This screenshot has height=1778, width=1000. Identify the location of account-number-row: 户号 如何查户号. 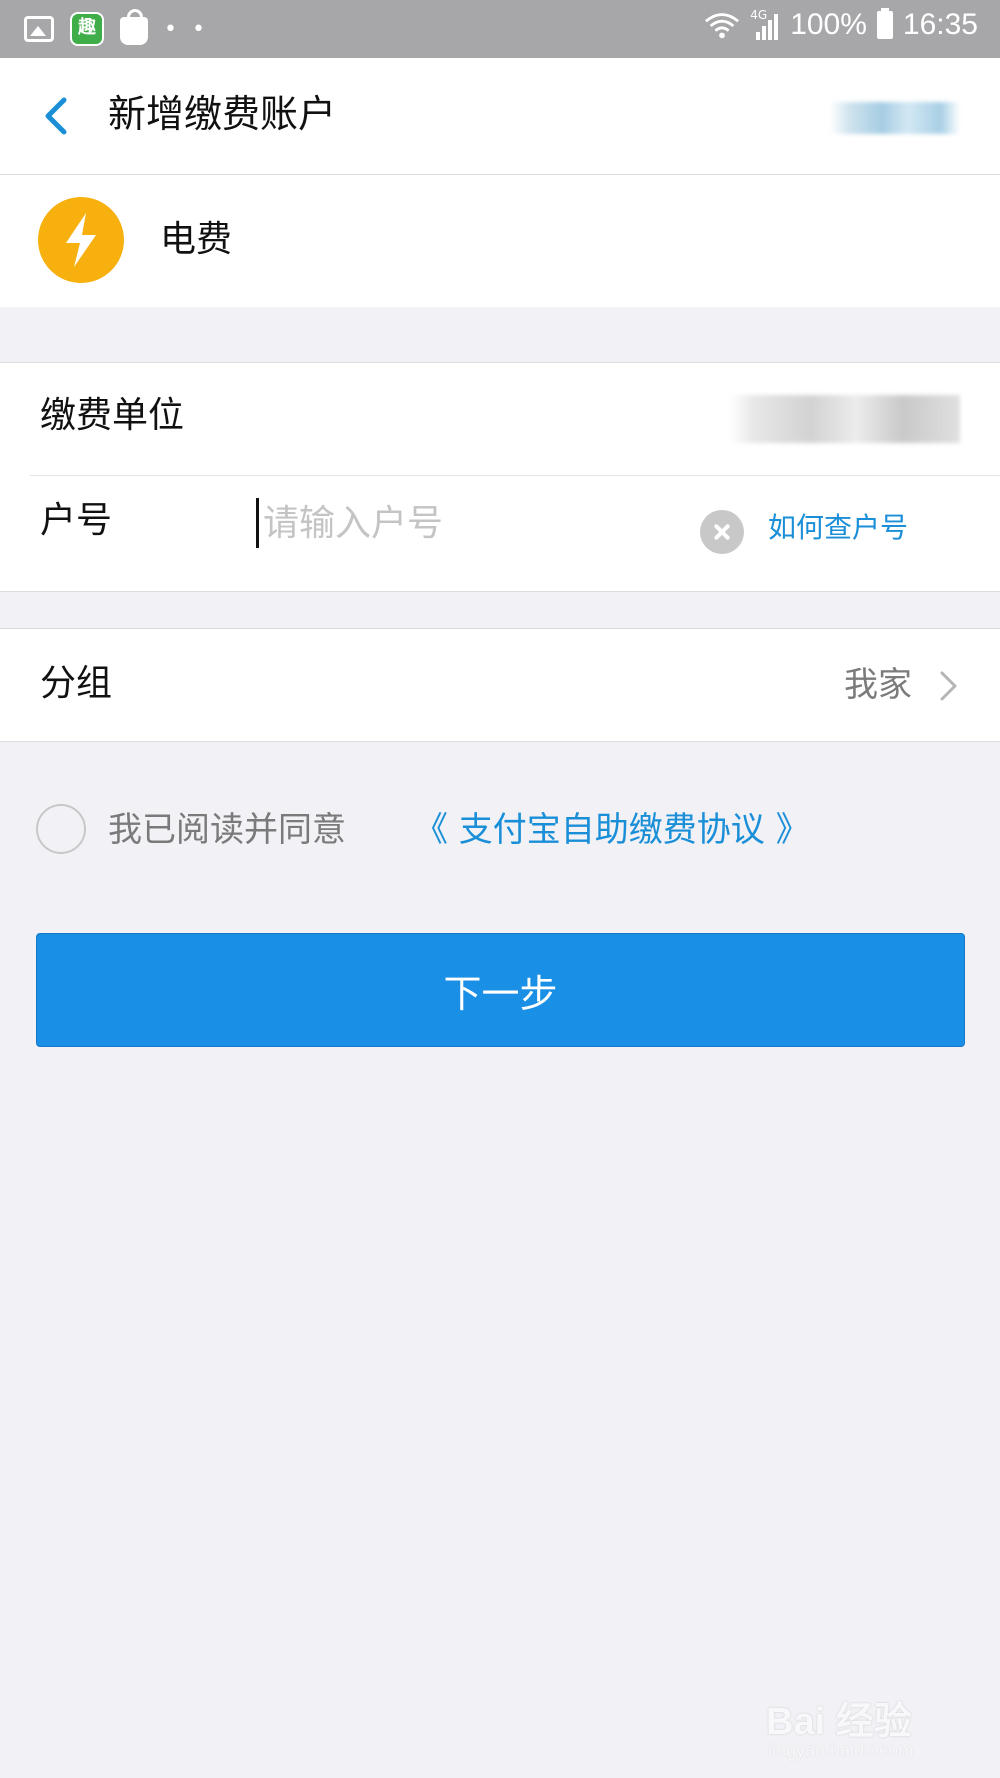
(500, 532).